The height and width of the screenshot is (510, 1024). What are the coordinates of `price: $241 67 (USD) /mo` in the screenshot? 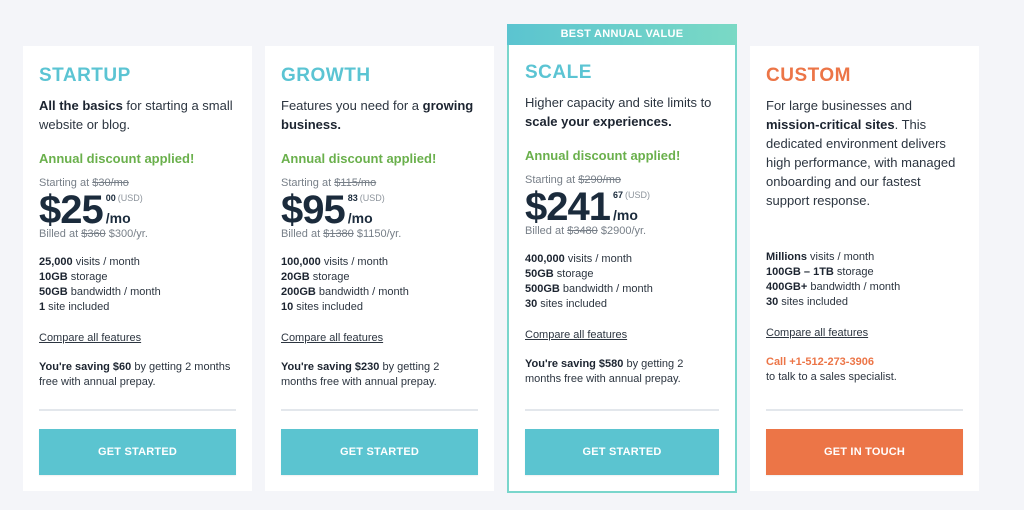 It's located at (622, 207).